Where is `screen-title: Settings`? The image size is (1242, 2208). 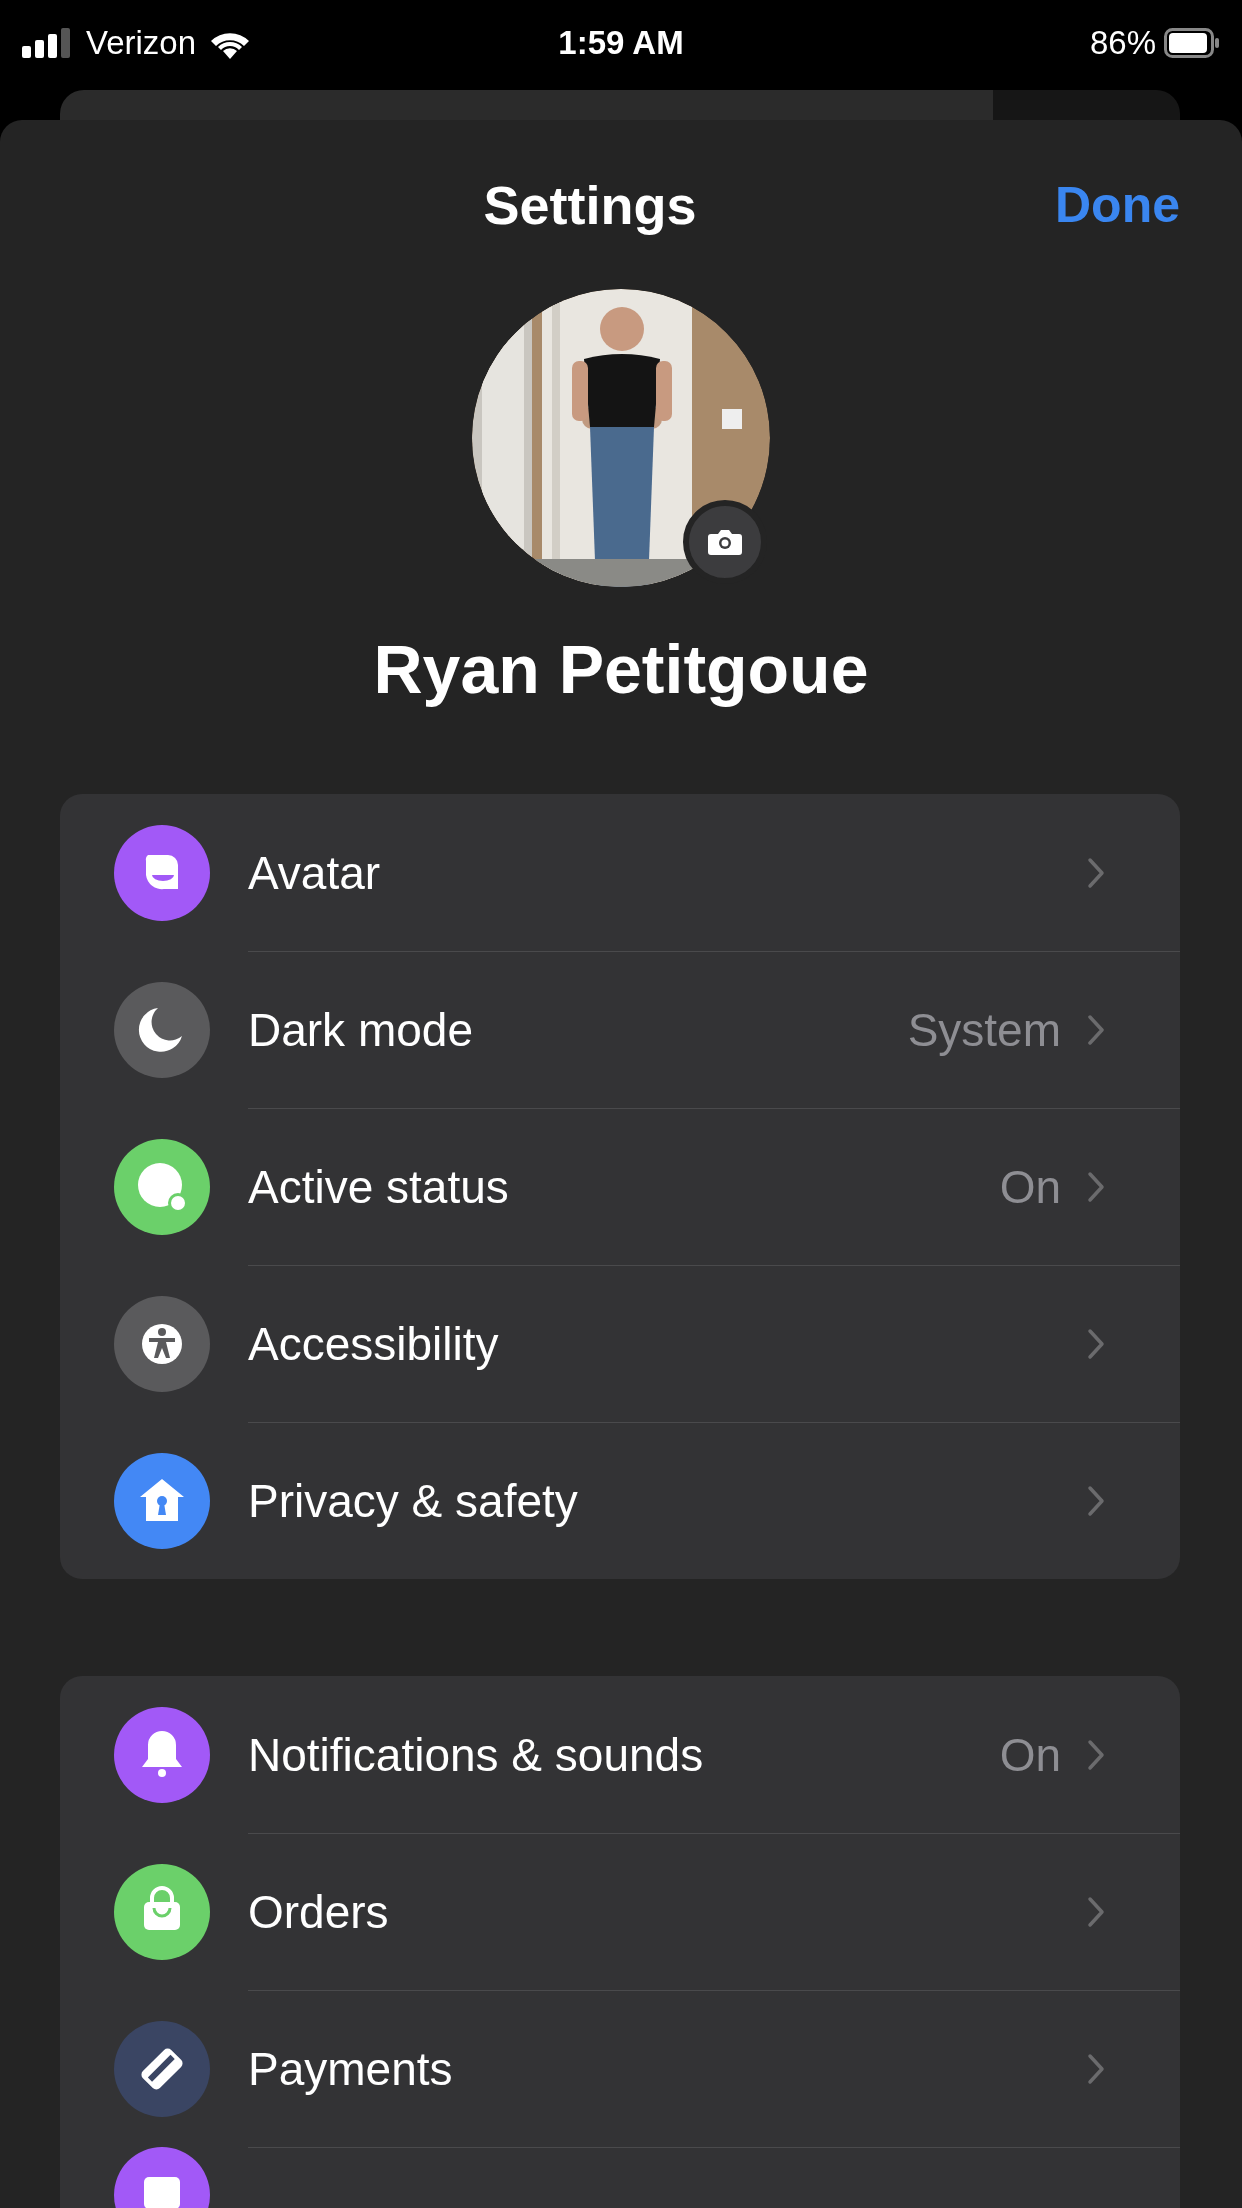 screen-title: Settings is located at coordinates (590, 205).